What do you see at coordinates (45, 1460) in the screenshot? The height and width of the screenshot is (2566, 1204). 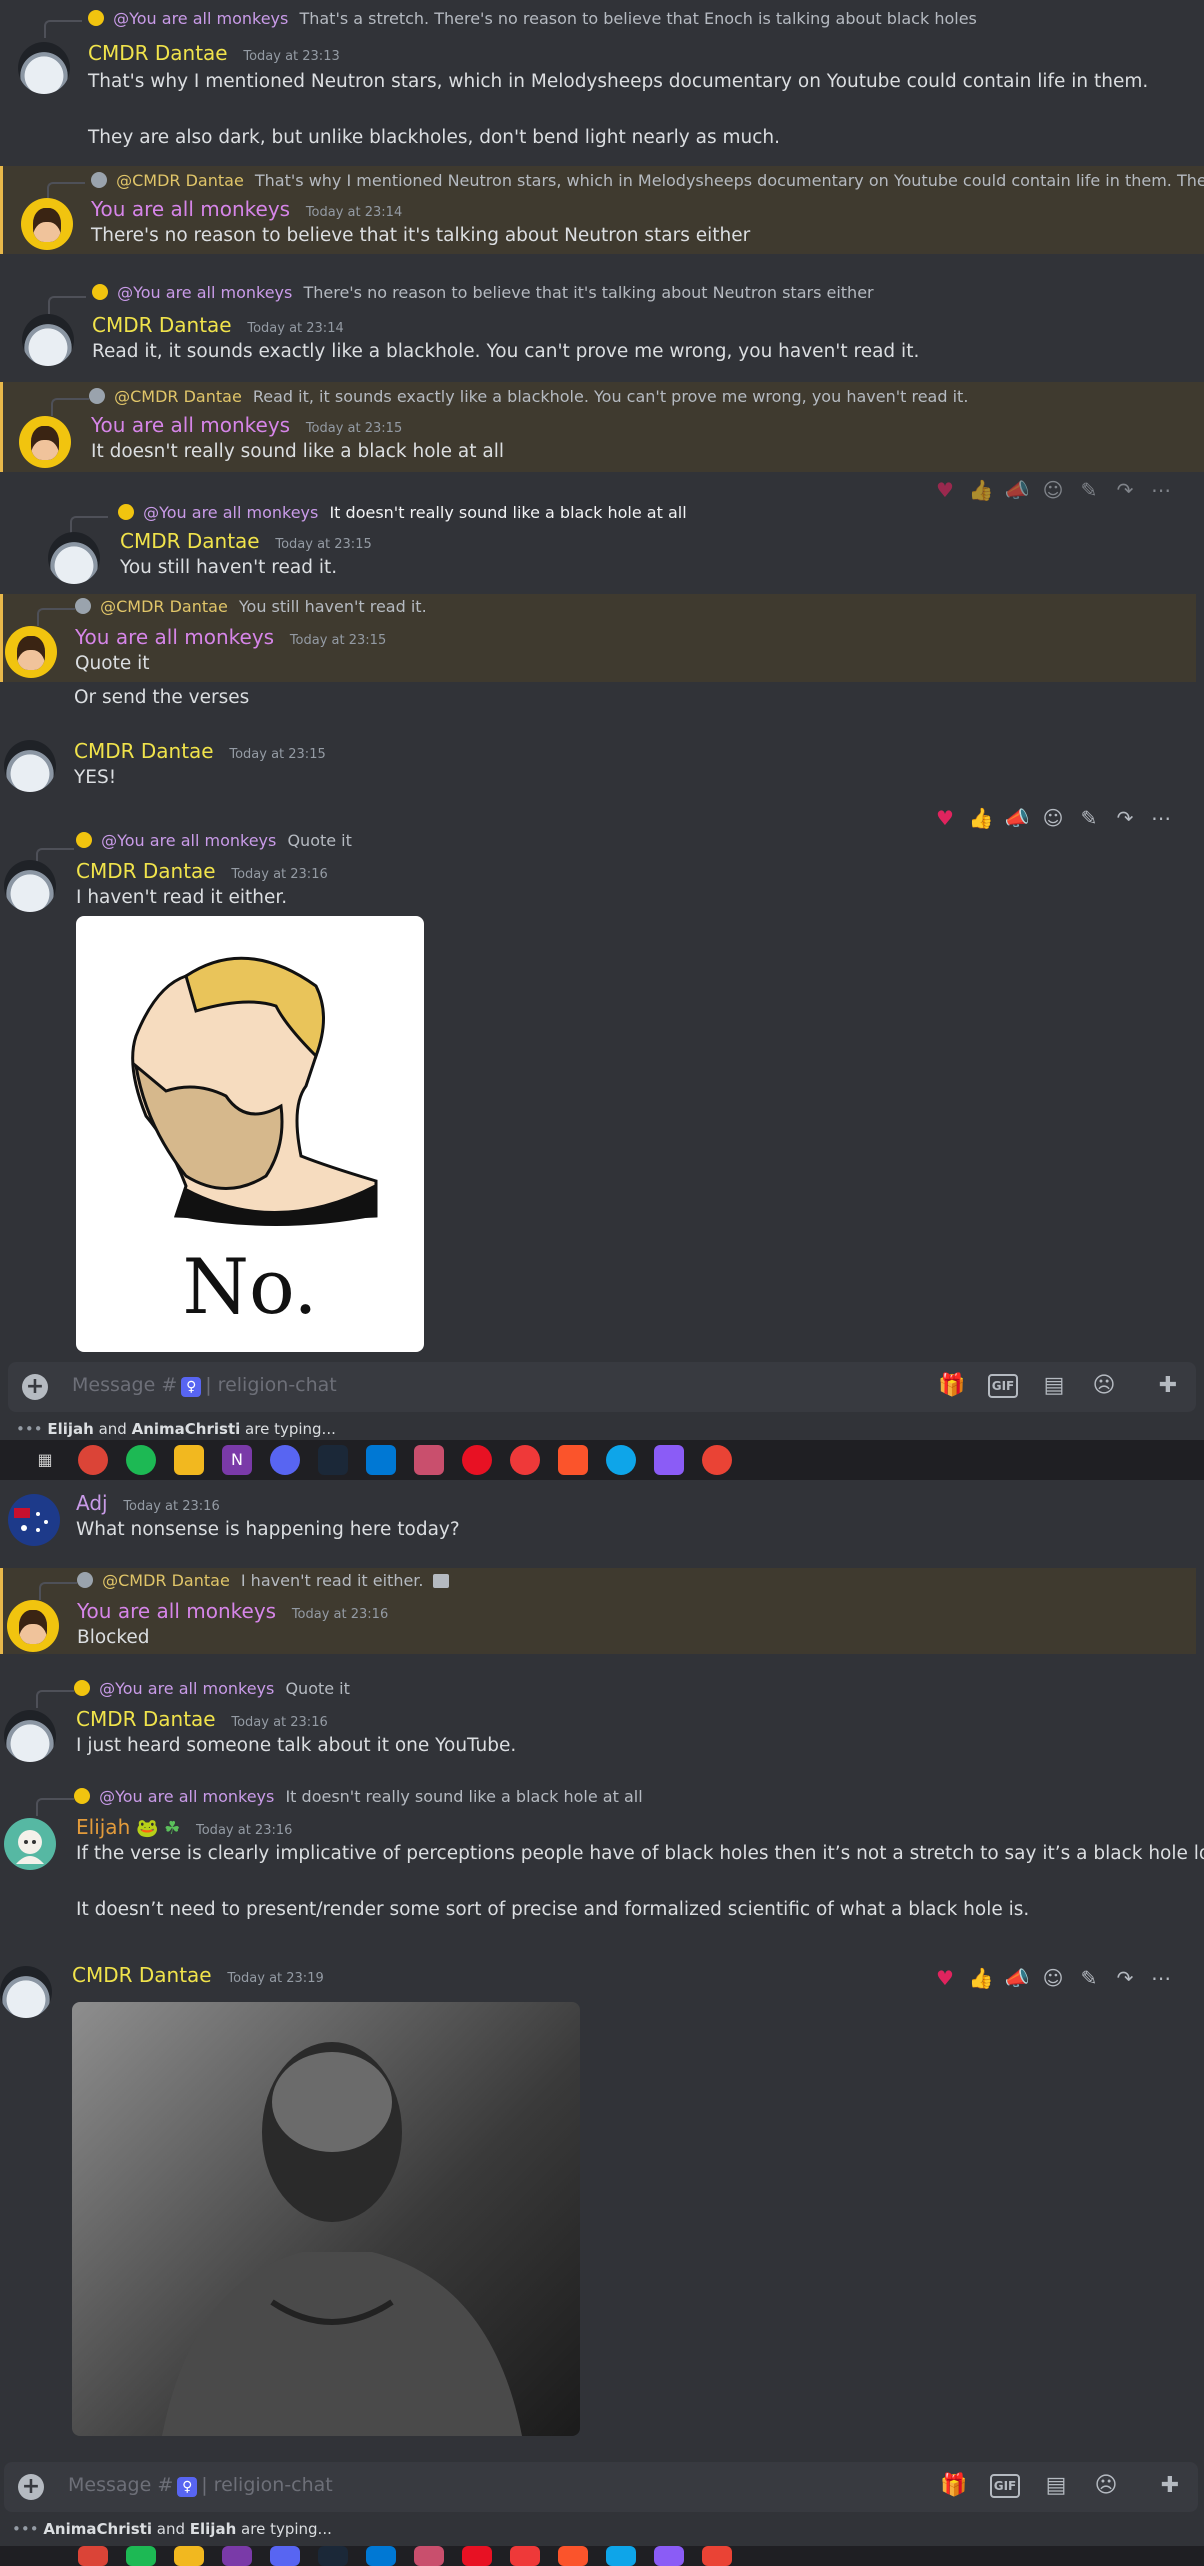 I see `task-view-icon: ▦` at bounding box center [45, 1460].